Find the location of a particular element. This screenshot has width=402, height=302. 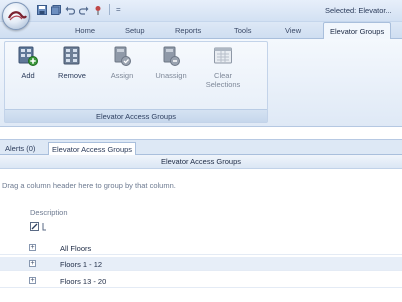

customize-toolbar-button: = is located at coordinates (118, 9).